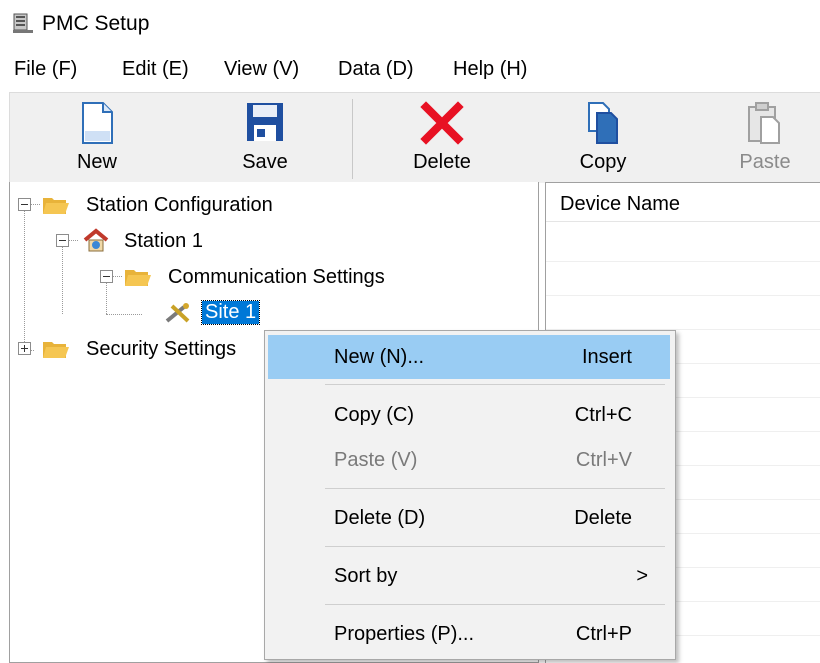 Image resolution: width=820 pixels, height=663 pixels. Describe the element at coordinates (374, 415) in the screenshot. I see `menu-item-label: Copy (C)` at that location.